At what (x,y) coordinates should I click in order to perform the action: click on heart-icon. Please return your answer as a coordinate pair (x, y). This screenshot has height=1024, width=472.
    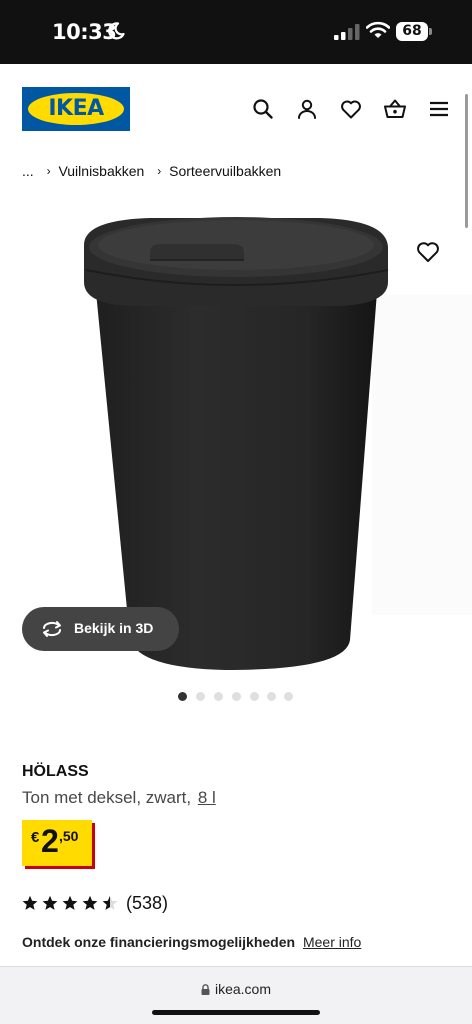
    Looking at the image, I should click on (351, 109).